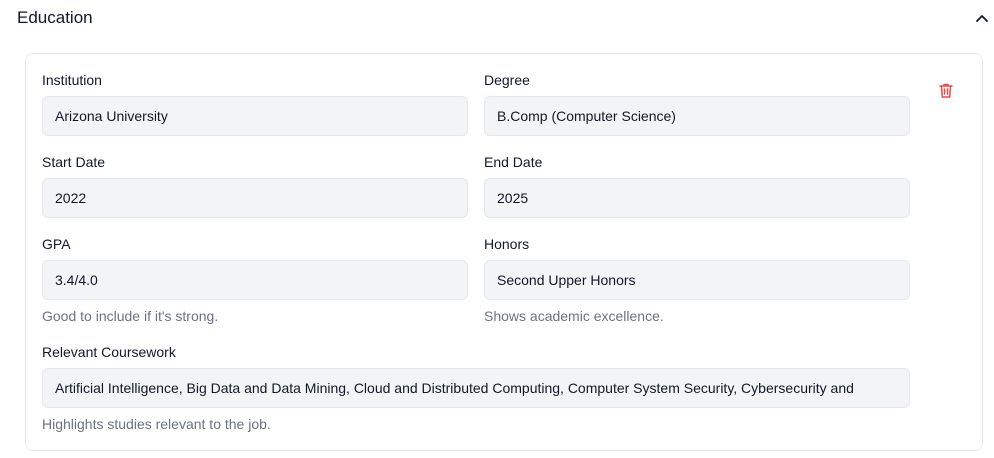 The height and width of the screenshot is (458, 994). What do you see at coordinates (111, 116) in the screenshot?
I see `institution-value: Arizona University` at bounding box center [111, 116].